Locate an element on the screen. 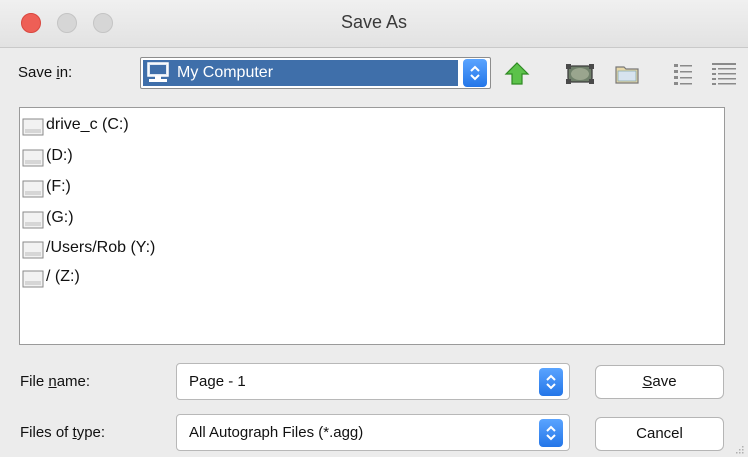 The height and width of the screenshot is (457, 748). save-in-dropdown: My Computer is located at coordinates (315, 73).